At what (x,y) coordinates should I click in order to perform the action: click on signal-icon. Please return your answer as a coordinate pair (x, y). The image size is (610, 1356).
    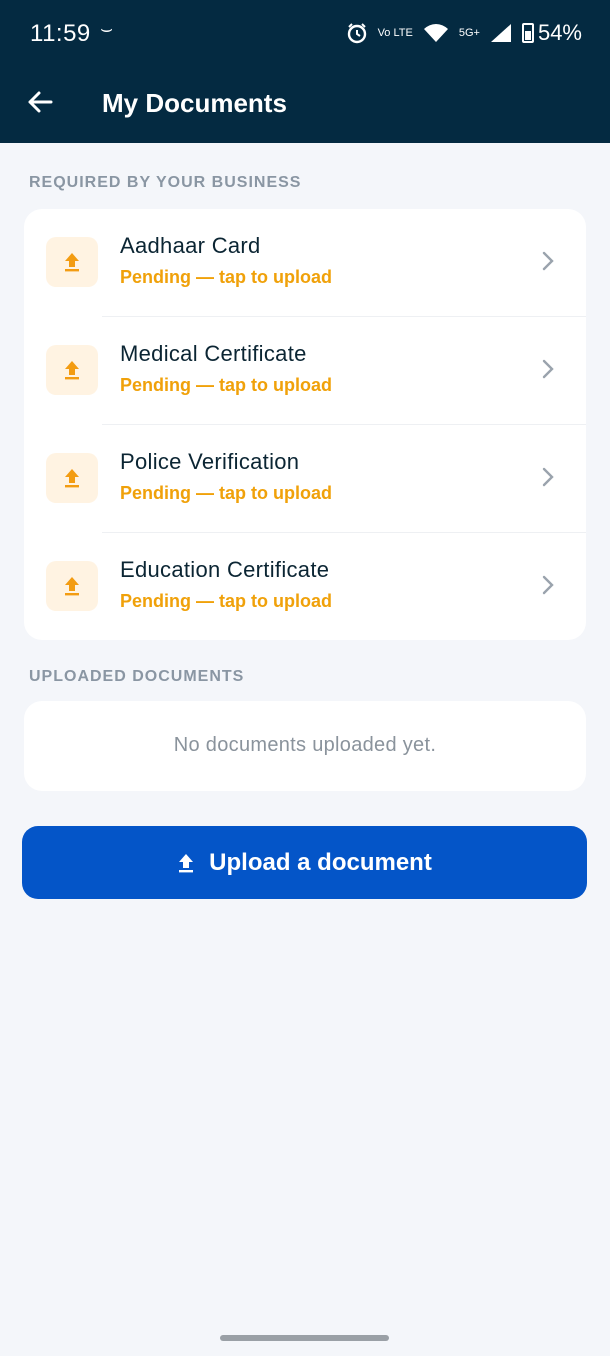
    Looking at the image, I should click on (500, 33).